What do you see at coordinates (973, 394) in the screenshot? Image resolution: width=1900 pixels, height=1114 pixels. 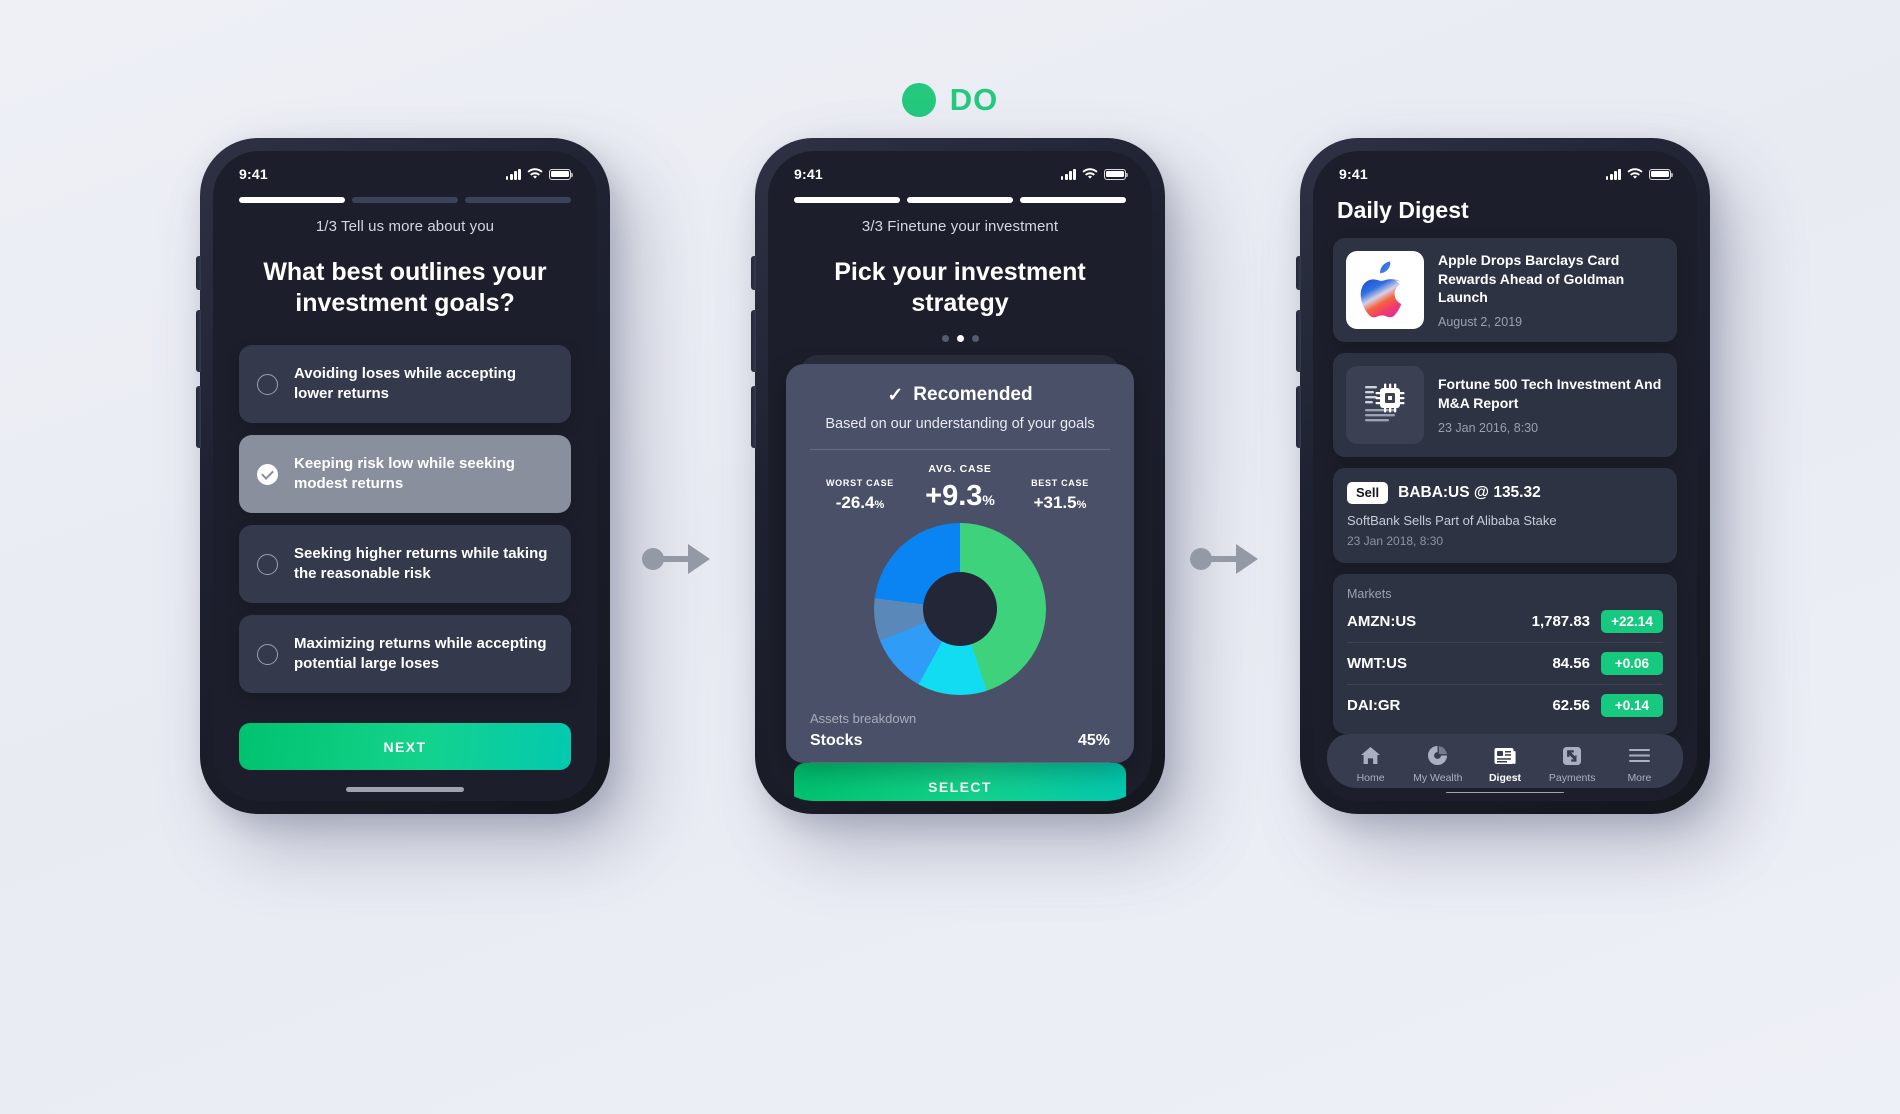 I see `recommended-label: Recomended` at bounding box center [973, 394].